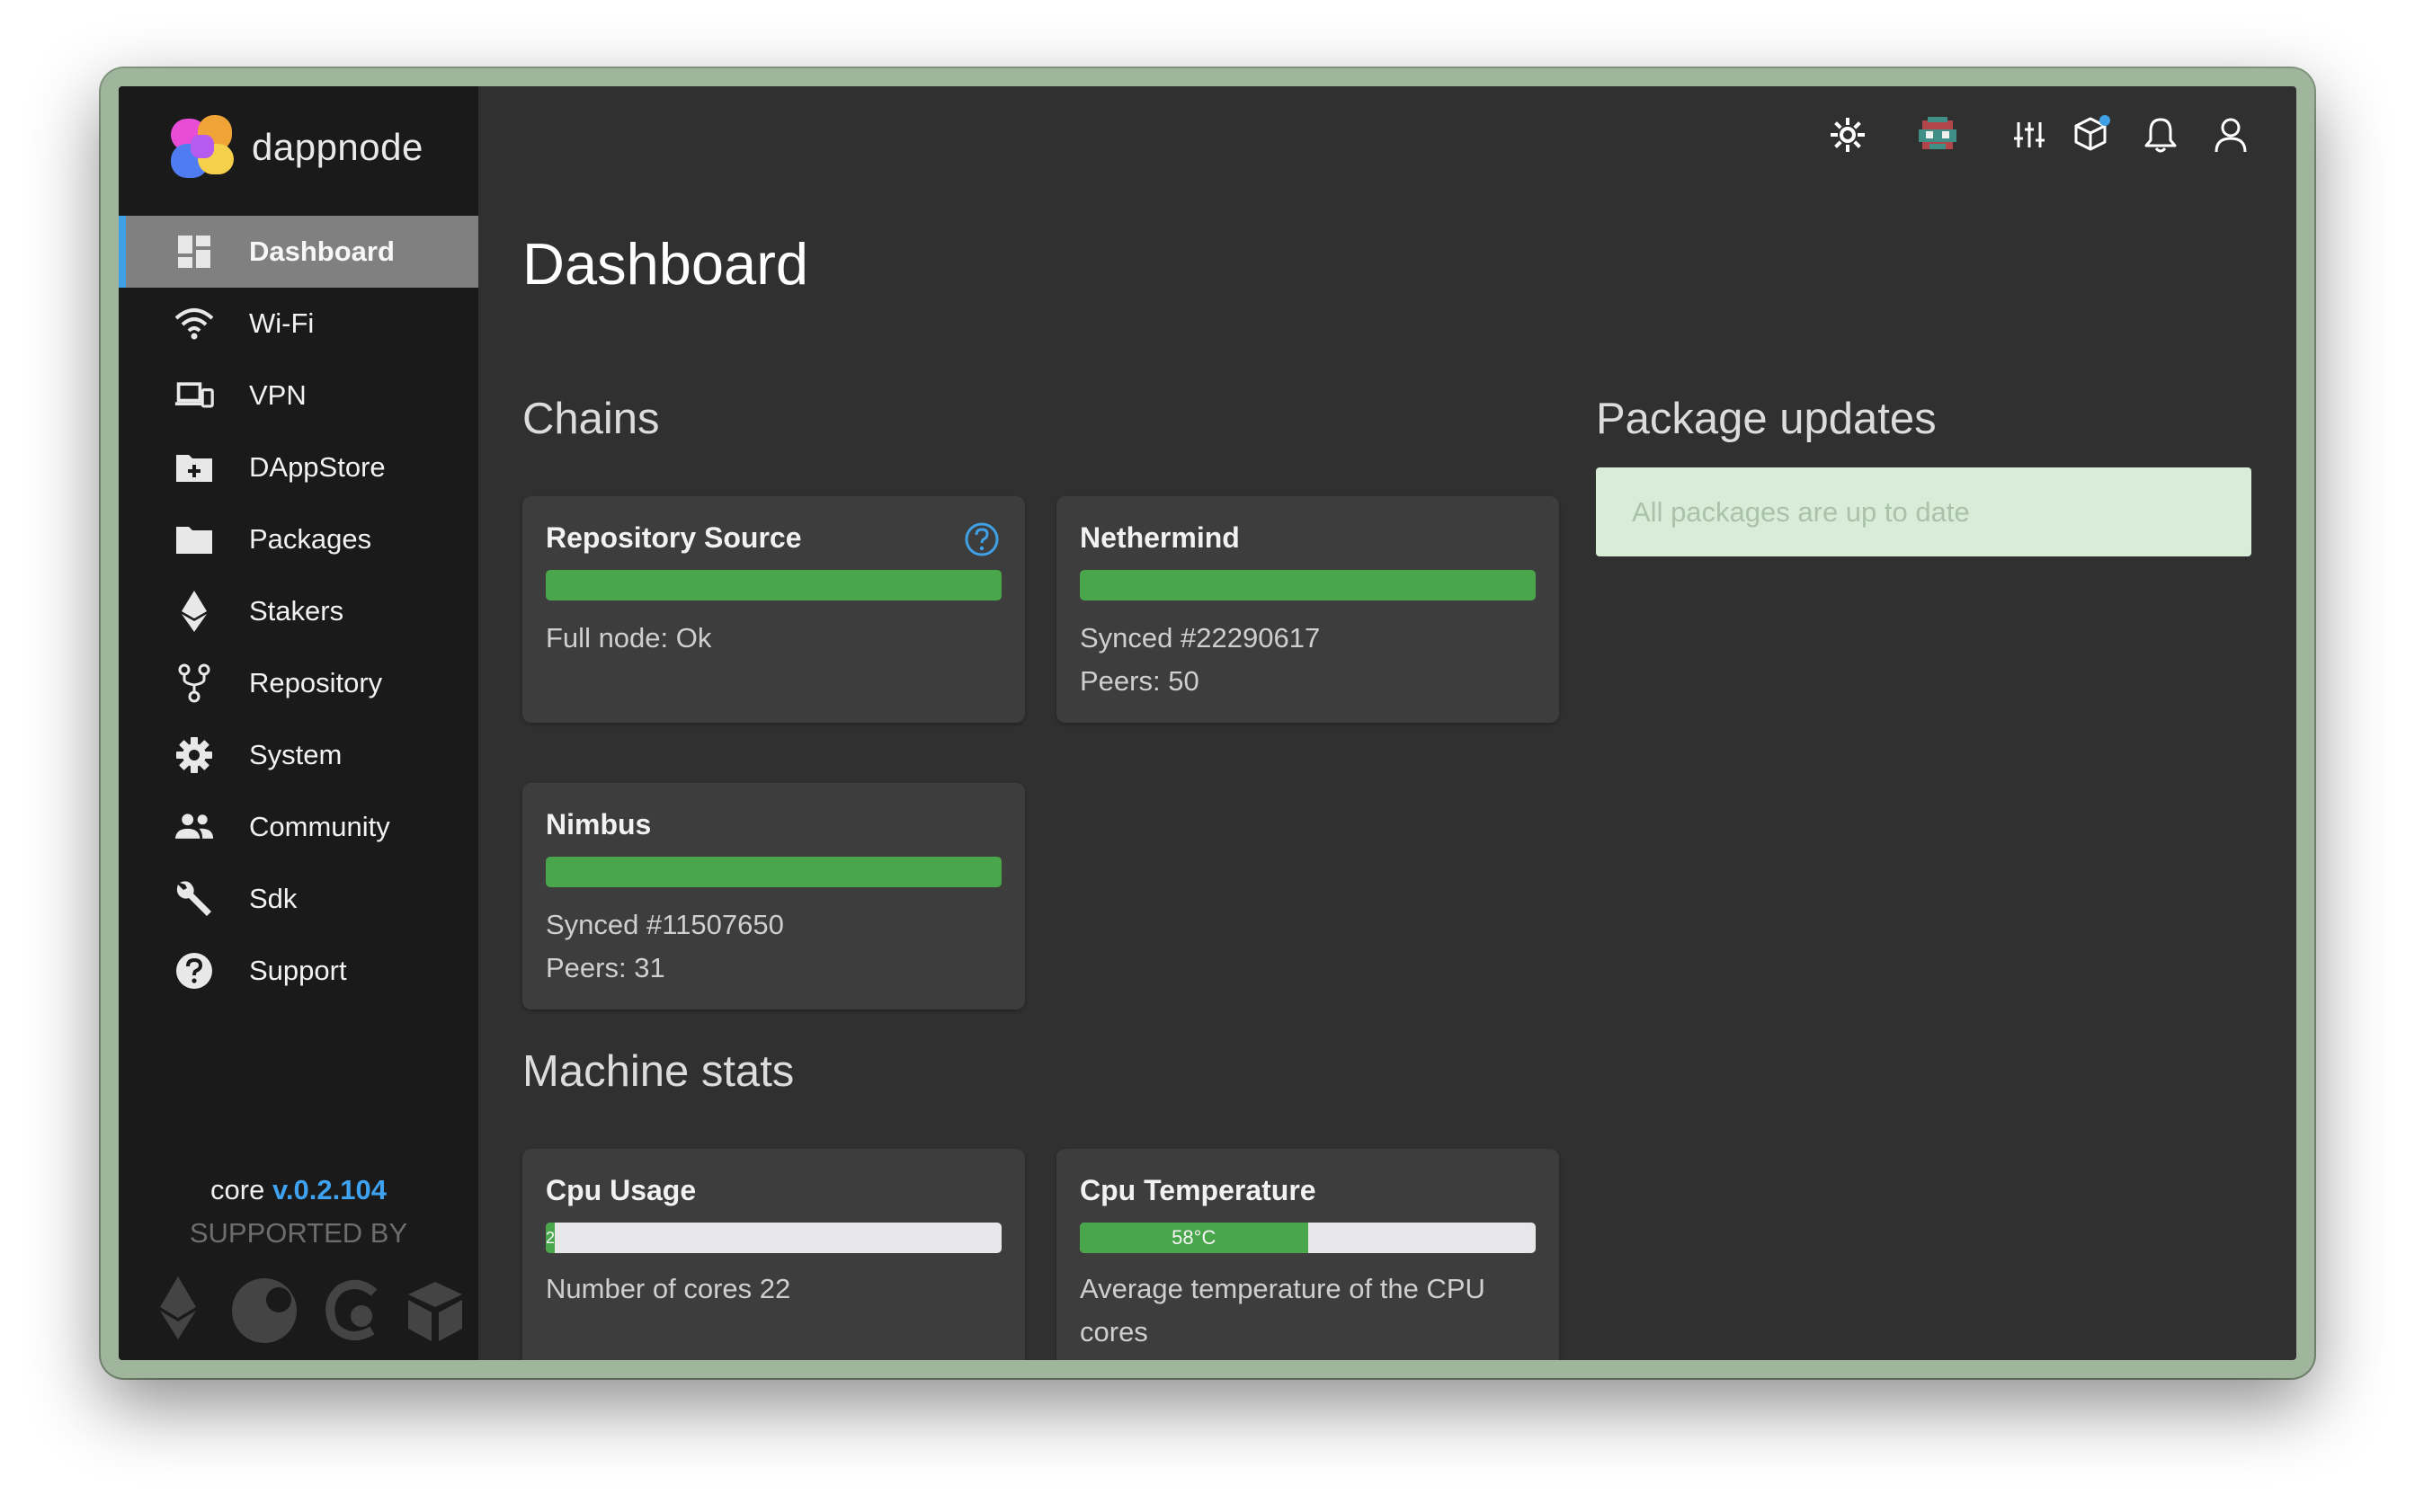 The height and width of the screenshot is (1512, 2415). Describe the element at coordinates (1848, 134) in the screenshot. I see `theme-toggle-icon` at that location.